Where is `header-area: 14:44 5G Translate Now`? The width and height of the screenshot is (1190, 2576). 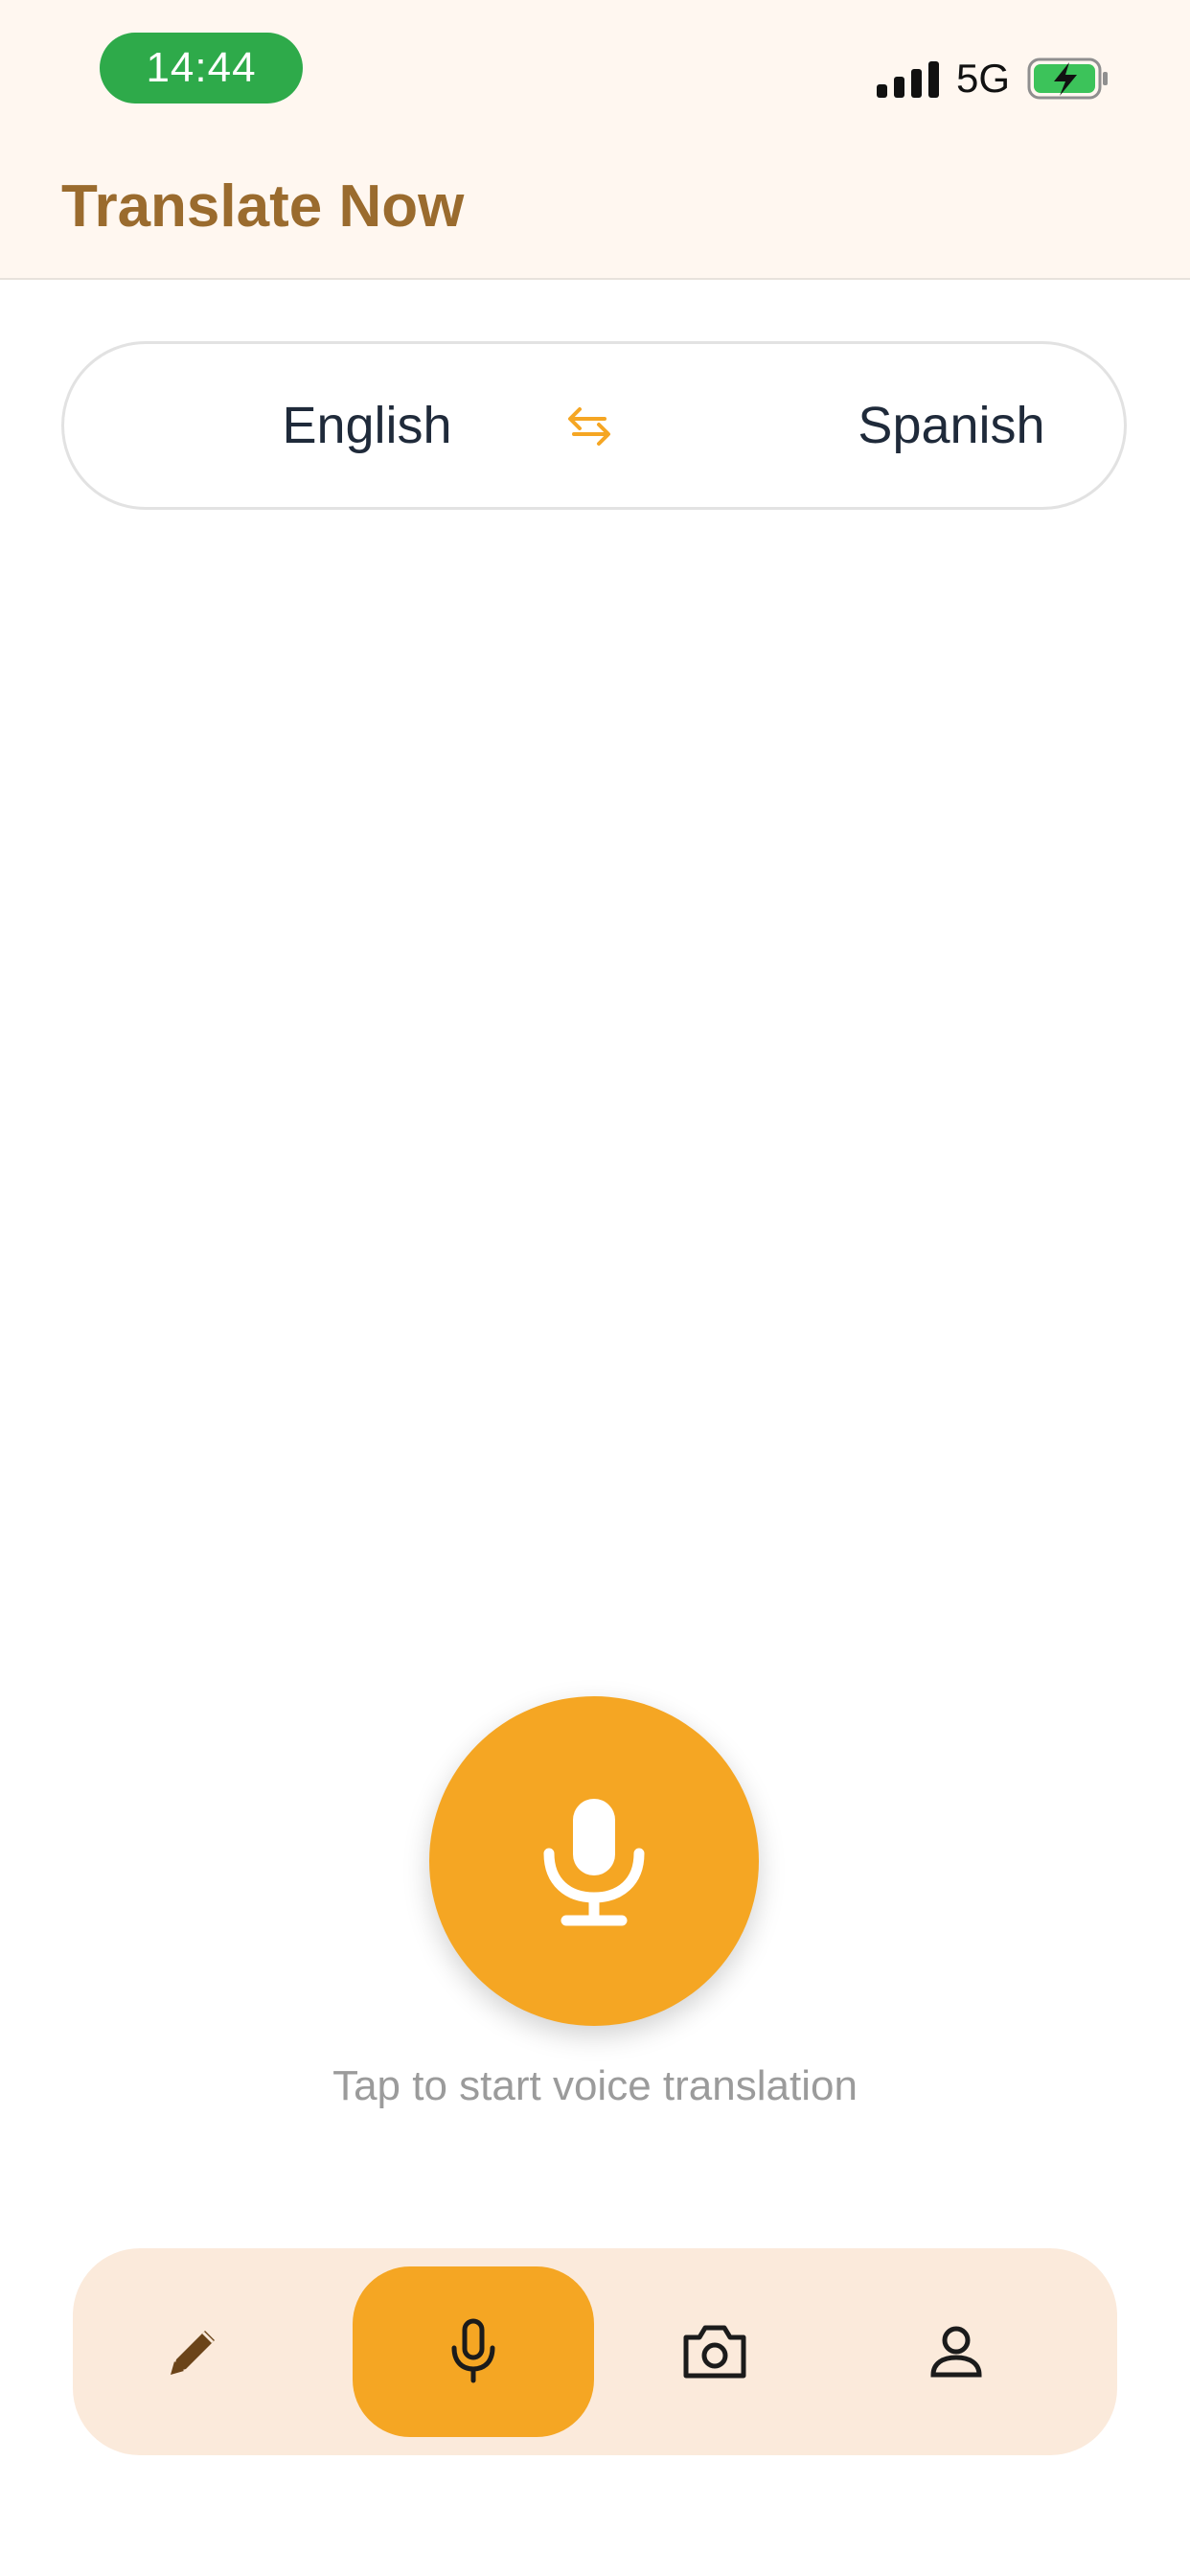
header-area: 14:44 5G Translate Now is located at coordinates (595, 140).